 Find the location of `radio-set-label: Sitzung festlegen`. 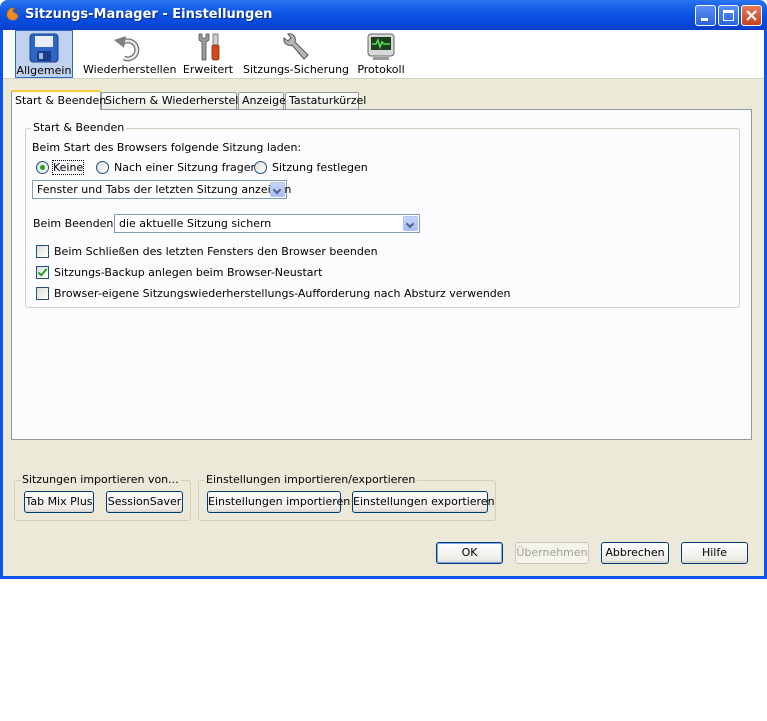

radio-set-label: Sitzung festlegen is located at coordinates (320, 167).